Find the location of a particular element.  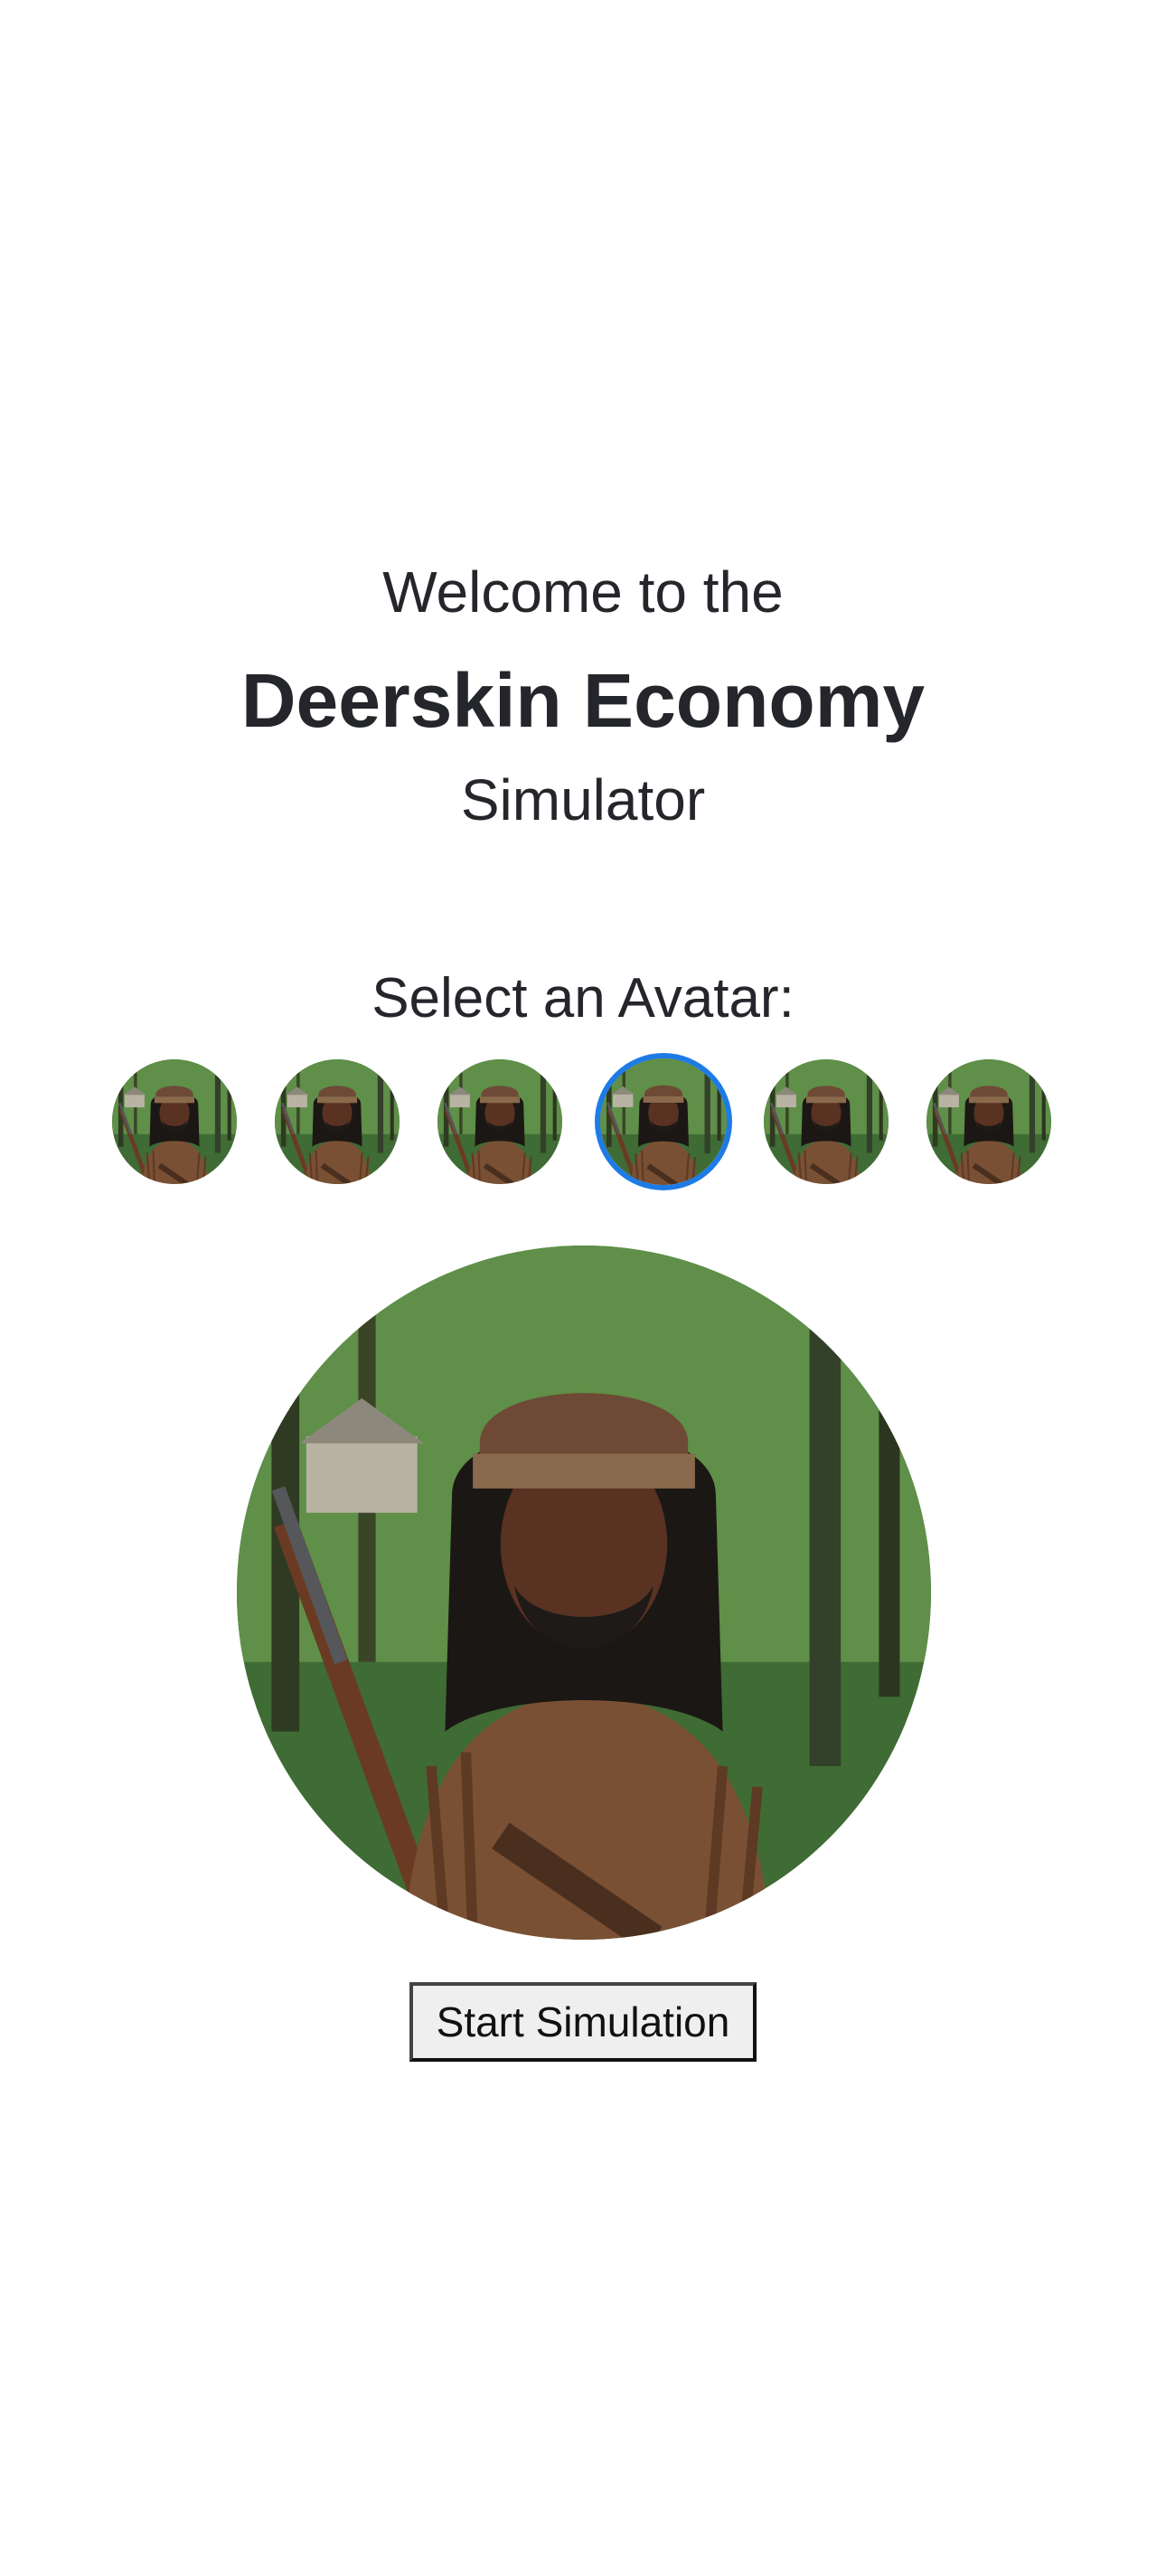

avatar-option-4-selected is located at coordinates (664, 1122).